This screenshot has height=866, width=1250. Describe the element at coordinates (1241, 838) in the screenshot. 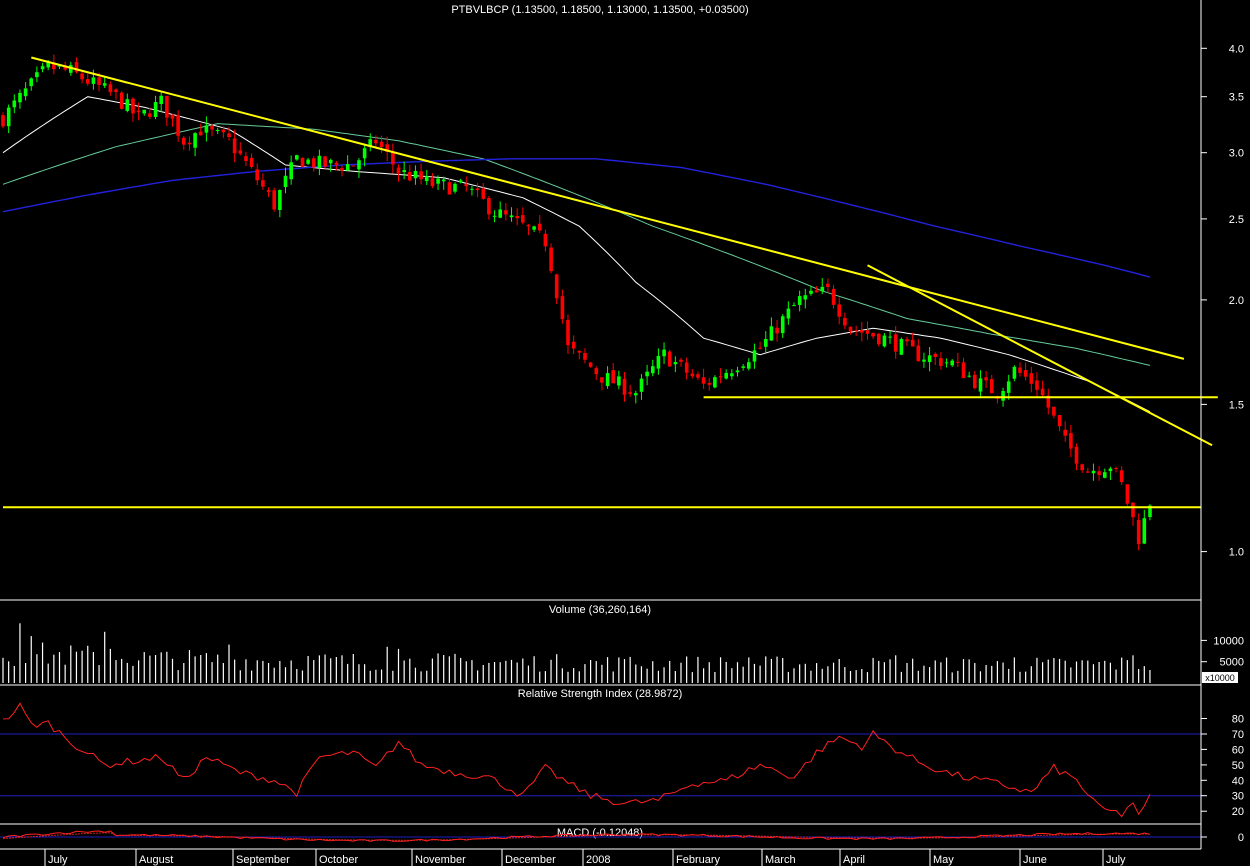

I see `macd-axis-tick-label: 0` at that location.